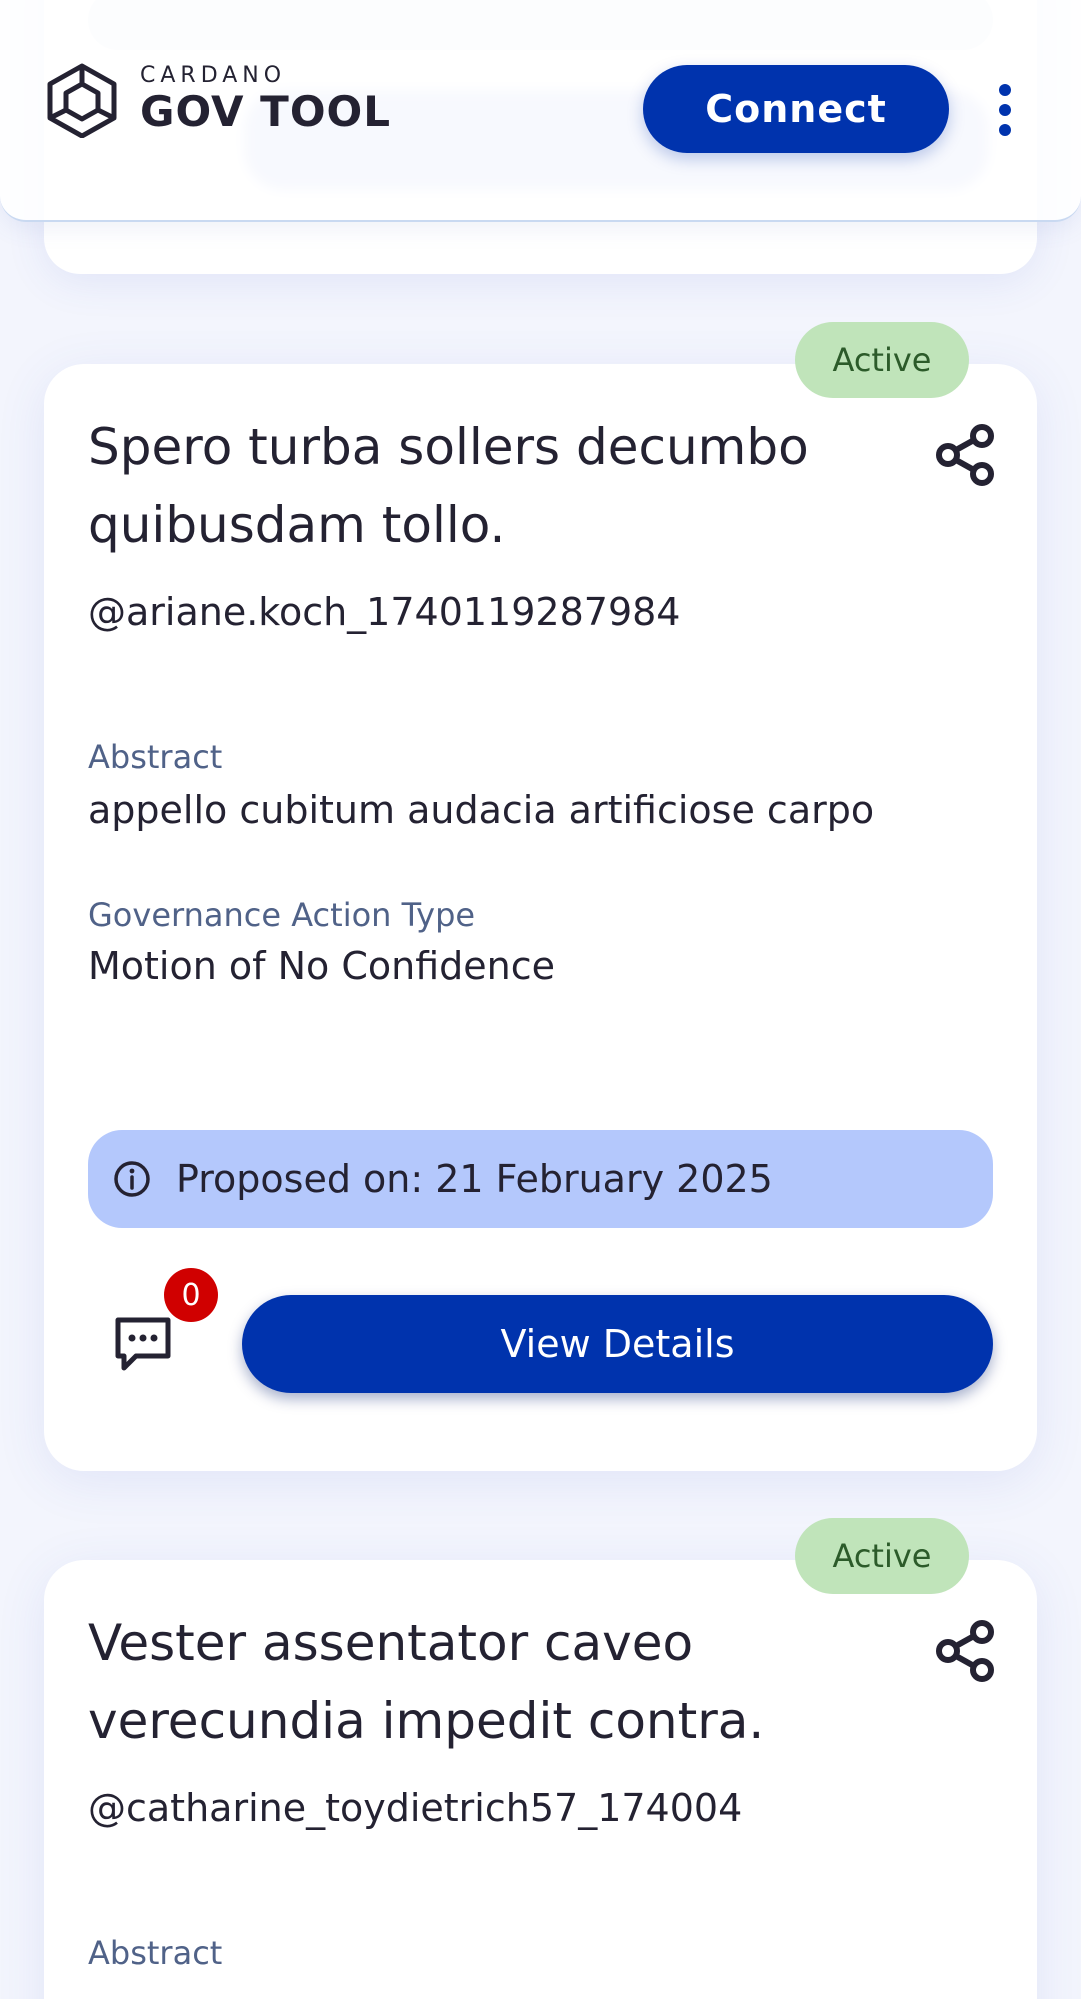 The width and height of the screenshot is (1081, 1999). What do you see at coordinates (213, 75) in the screenshot?
I see `logo-subtitle: CARDANO` at bounding box center [213, 75].